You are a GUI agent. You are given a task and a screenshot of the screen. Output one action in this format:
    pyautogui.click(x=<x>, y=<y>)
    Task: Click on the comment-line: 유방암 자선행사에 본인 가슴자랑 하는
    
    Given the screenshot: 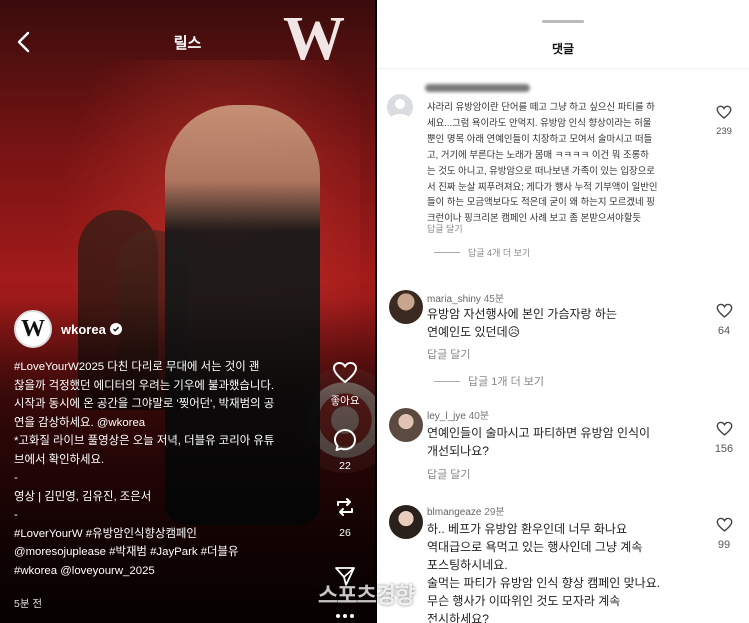 What is the action you would take?
    pyautogui.click(x=522, y=314)
    